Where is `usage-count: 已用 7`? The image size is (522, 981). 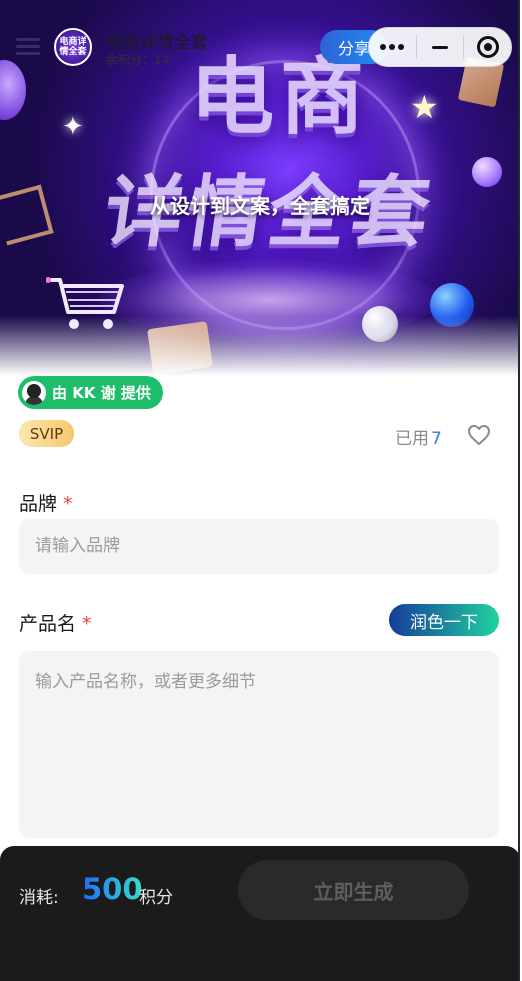 usage-count: 已用 7 is located at coordinates (418, 436).